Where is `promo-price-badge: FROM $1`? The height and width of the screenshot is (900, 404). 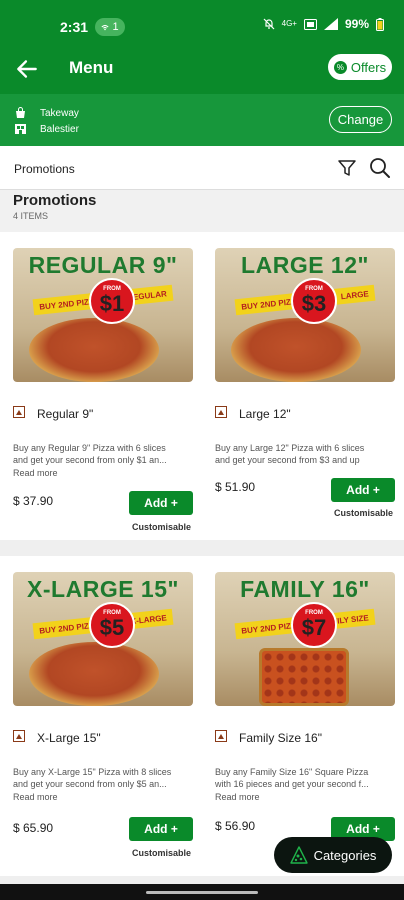 promo-price-badge: FROM $1 is located at coordinates (112, 301).